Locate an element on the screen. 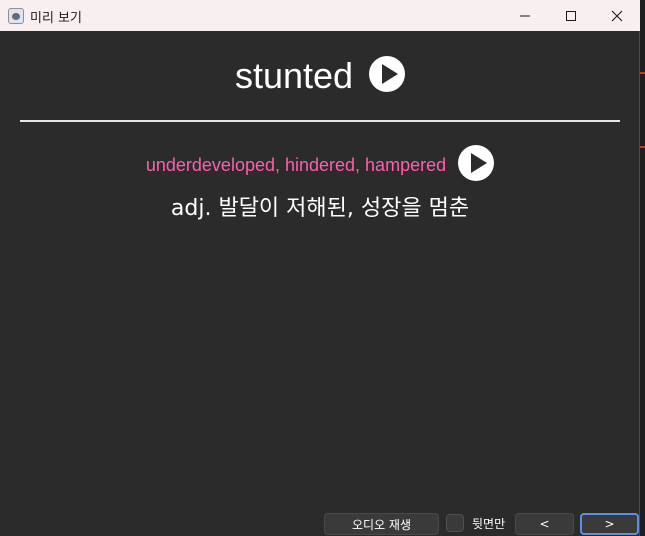 The image size is (645, 536). back-only-label: 뒷면만 is located at coordinates (489, 524).